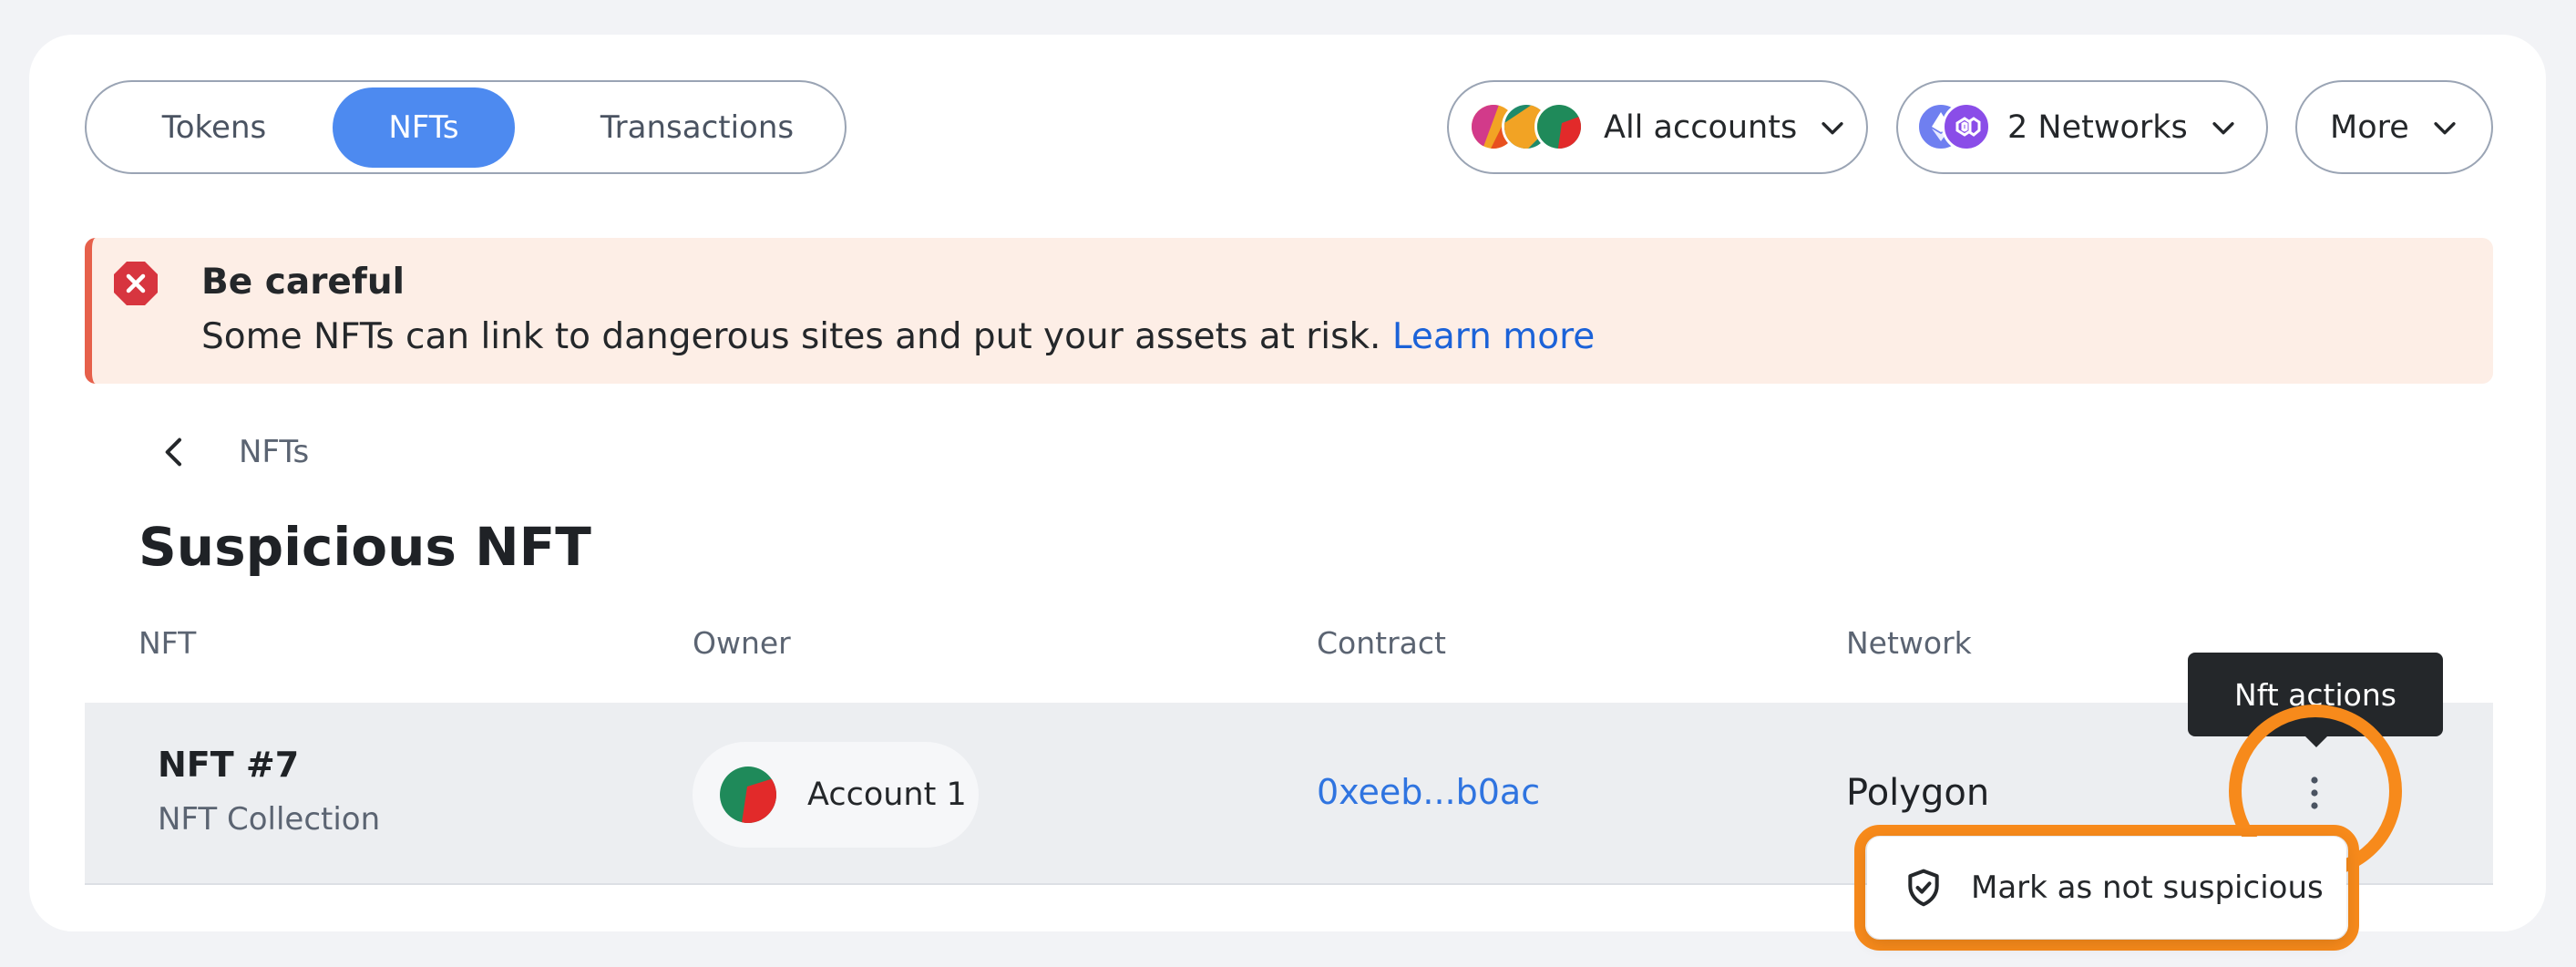 The width and height of the screenshot is (2576, 967). What do you see at coordinates (214, 127) in the screenshot?
I see `tab-tokens: Tokens` at bounding box center [214, 127].